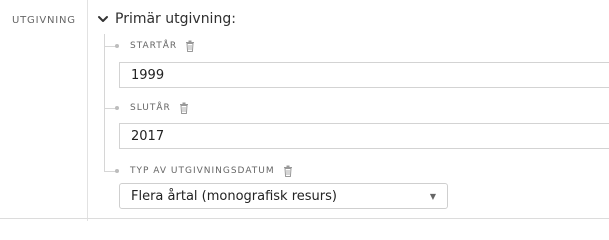 Image resolution: width=609 pixels, height=240 pixels. Describe the element at coordinates (44, 20) in the screenshot. I see `left-section-label: UTGIVNING` at that location.